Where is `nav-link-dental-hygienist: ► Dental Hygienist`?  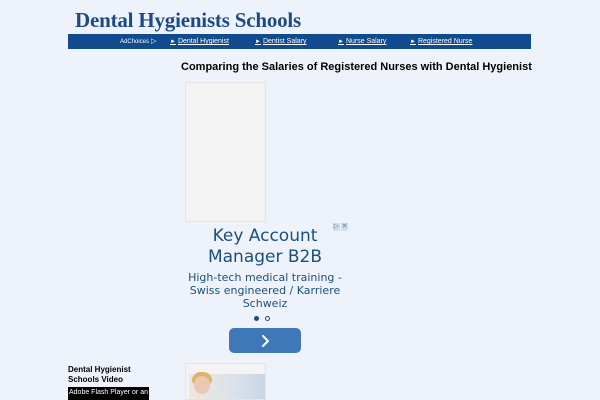
nav-link-dental-hygienist: ► Dental Hygienist is located at coordinates (199, 41).